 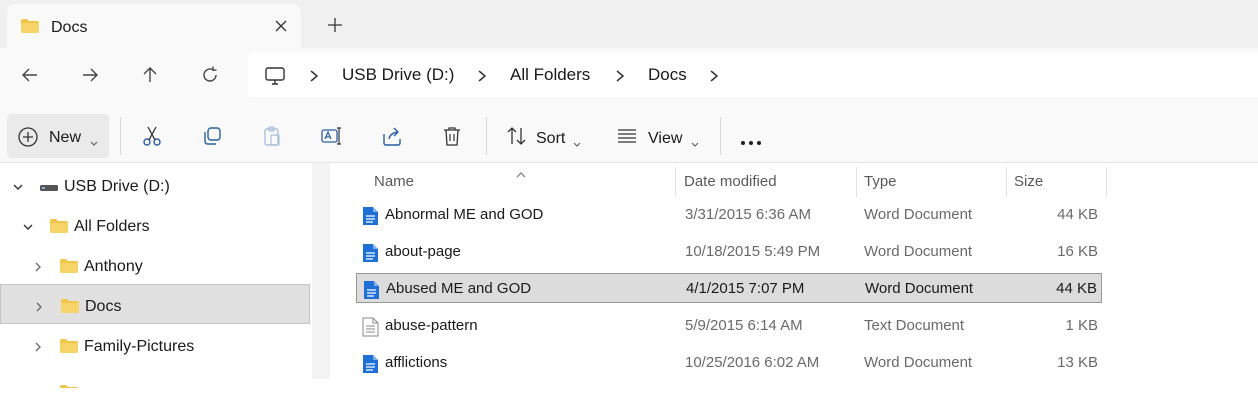 I want to click on more-options-icon, so click(x=751, y=142).